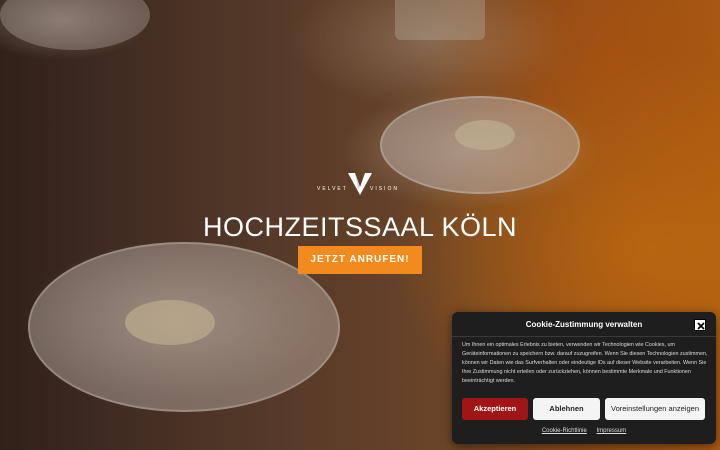 The image size is (720, 450). I want to click on cookie-policy-link: Cookie-Richtlinie, so click(564, 431).